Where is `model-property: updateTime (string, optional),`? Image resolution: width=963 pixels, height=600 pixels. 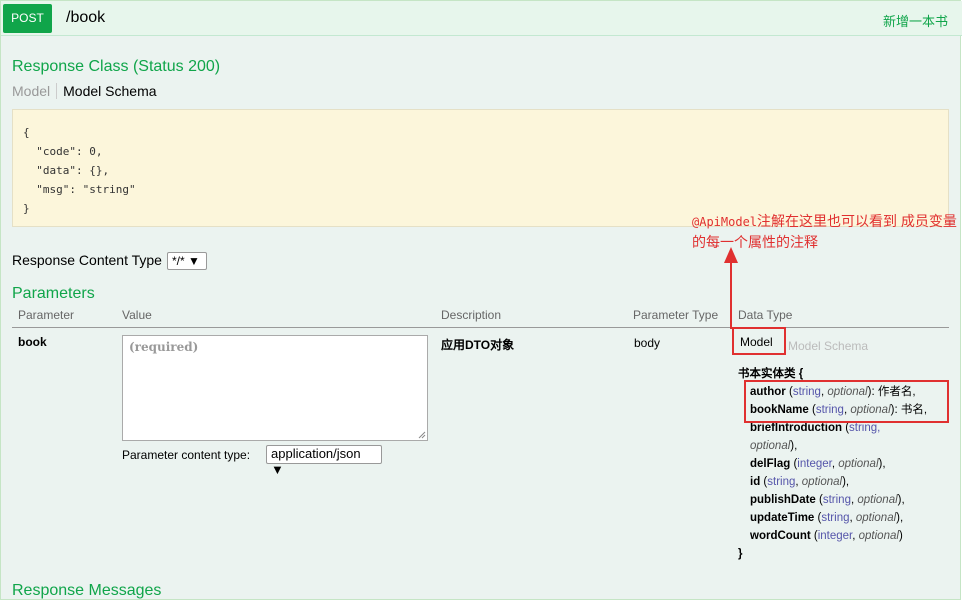
model-property: updateTime (string, optional), is located at coordinates (827, 518).